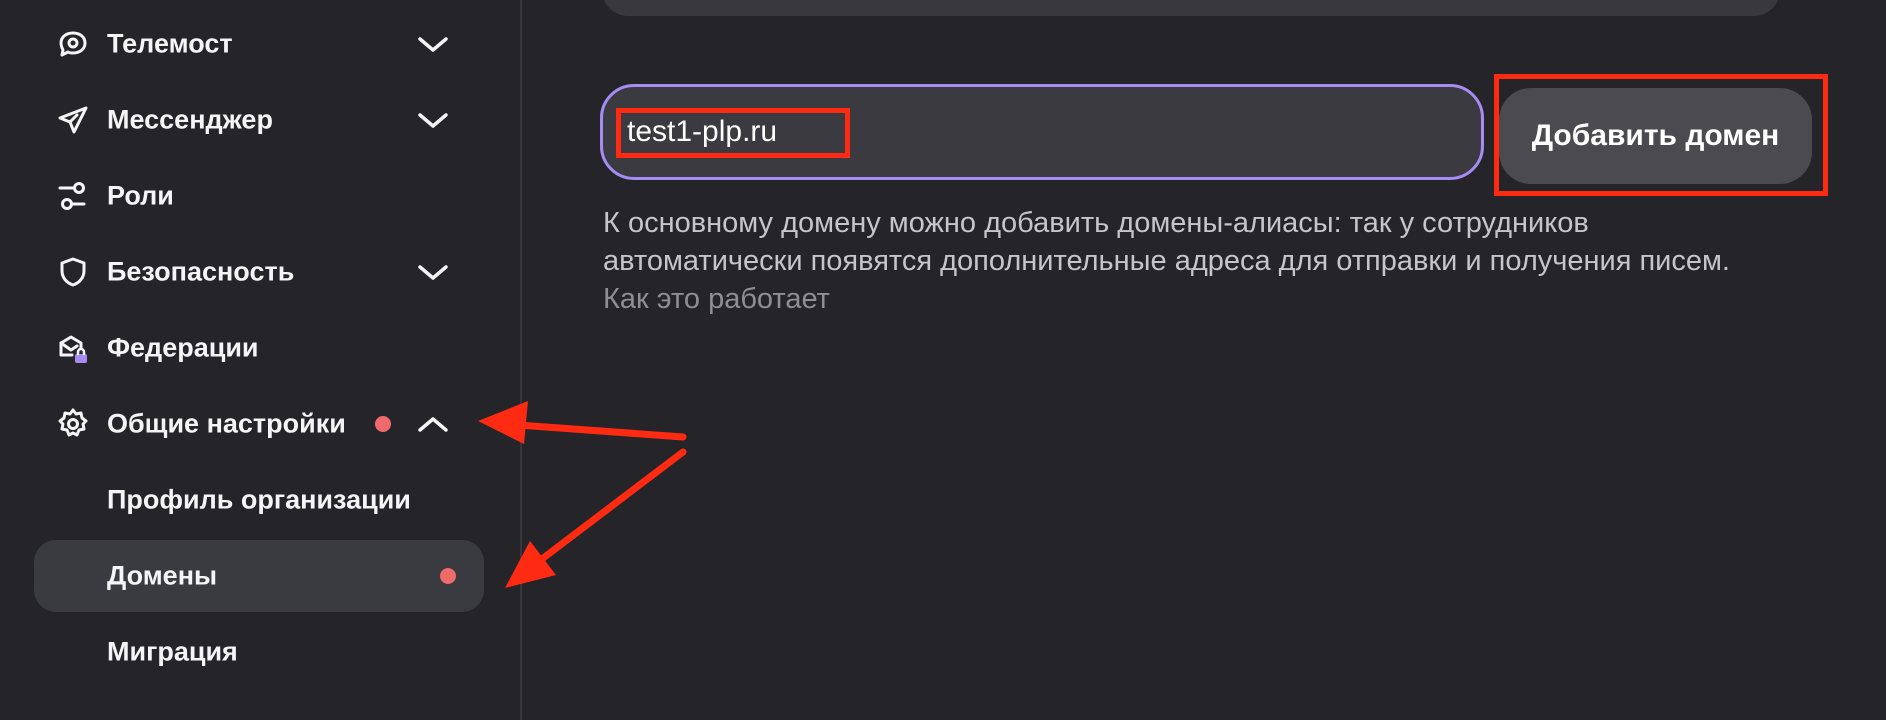 The width and height of the screenshot is (1886, 720). I want to click on sidebar-item-label: Телемост, so click(170, 43).